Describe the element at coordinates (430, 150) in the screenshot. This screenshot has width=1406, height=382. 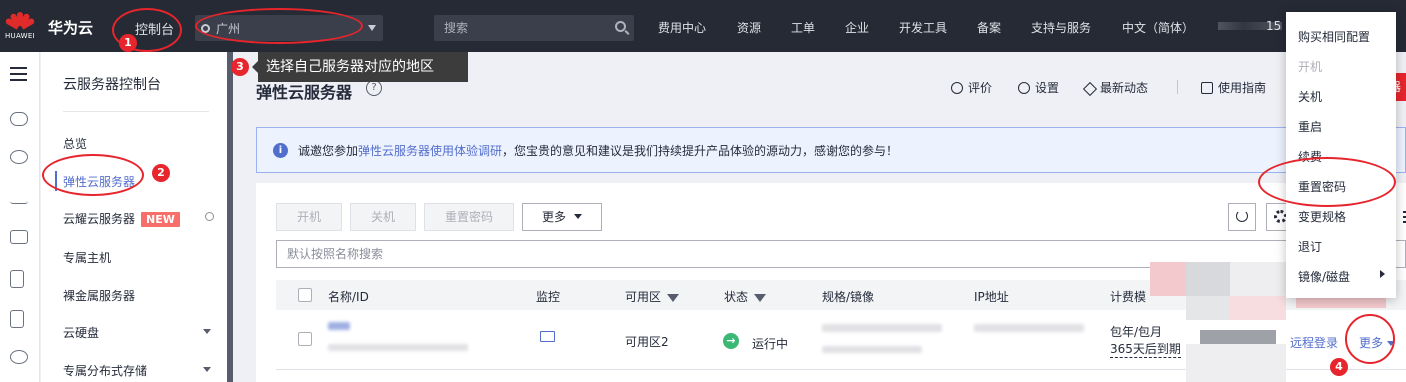
I see `survey-link: 弹性云服务器使用体验调研` at that location.